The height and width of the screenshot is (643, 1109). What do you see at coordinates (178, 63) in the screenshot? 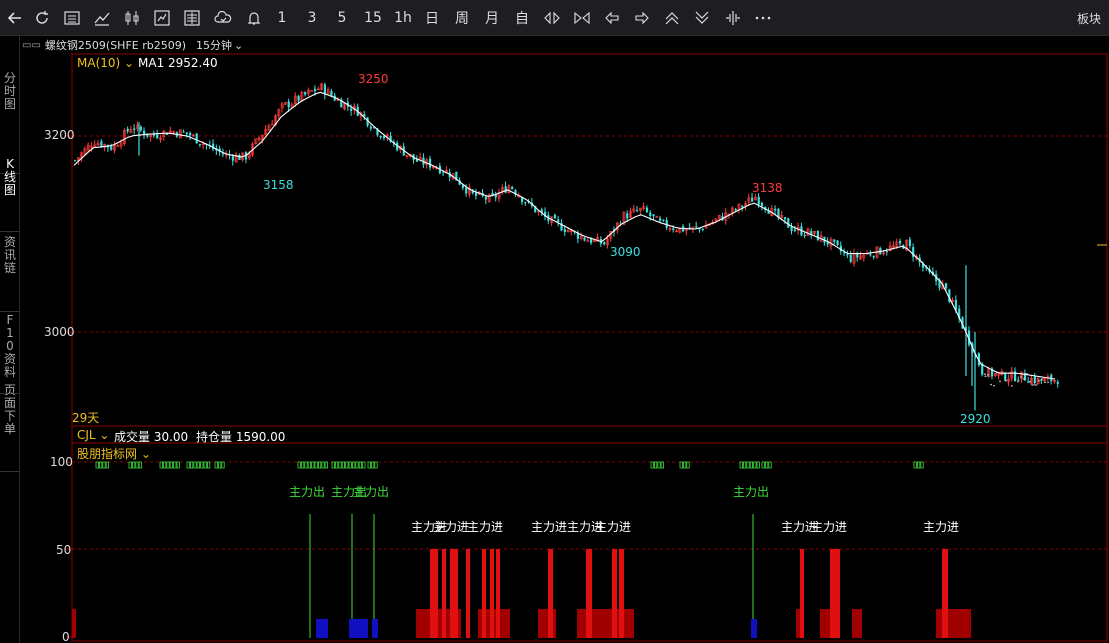
I see `ma-value: MA1 2952.40` at bounding box center [178, 63].